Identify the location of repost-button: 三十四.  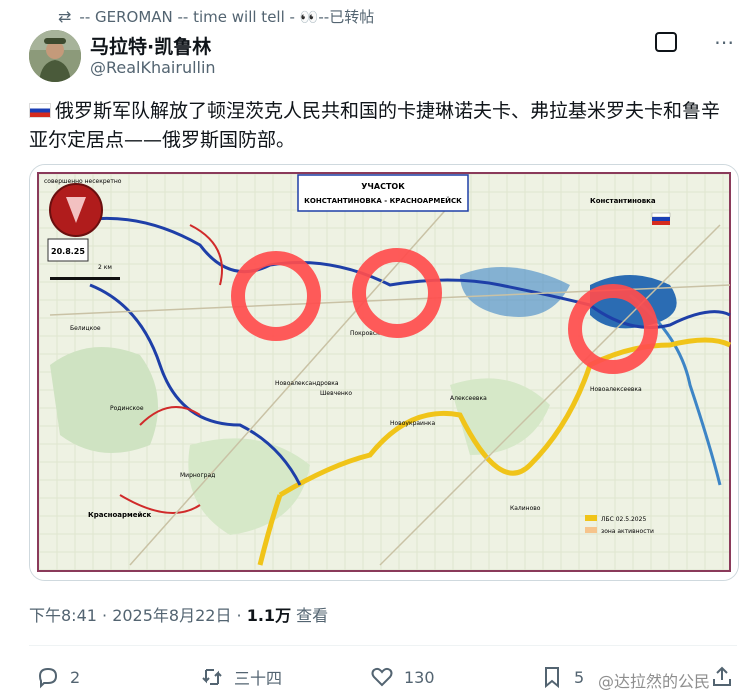
(241, 677).